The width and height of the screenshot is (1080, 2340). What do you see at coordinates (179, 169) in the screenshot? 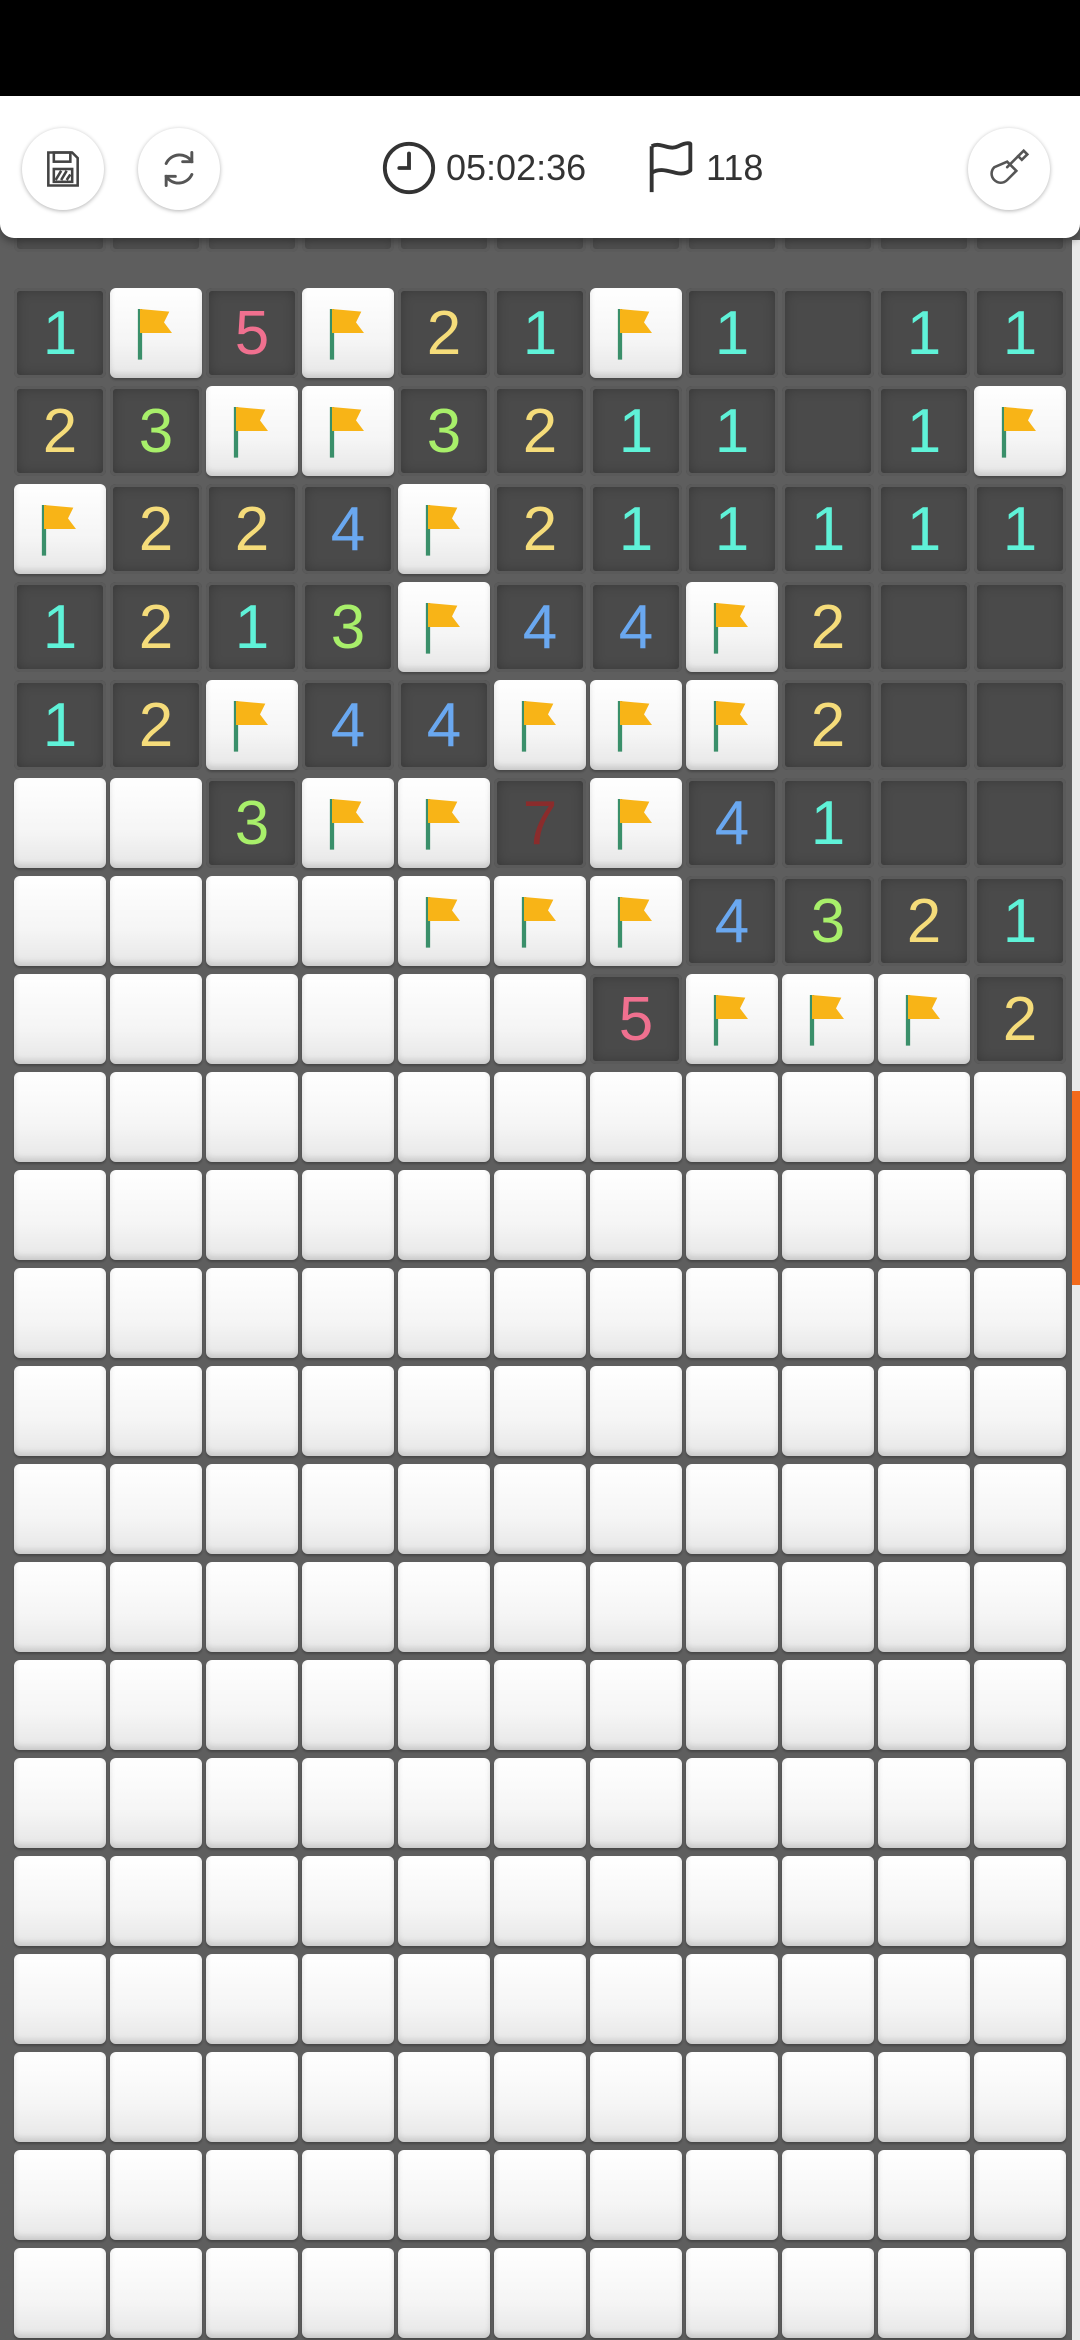
I see `restart-button` at bounding box center [179, 169].